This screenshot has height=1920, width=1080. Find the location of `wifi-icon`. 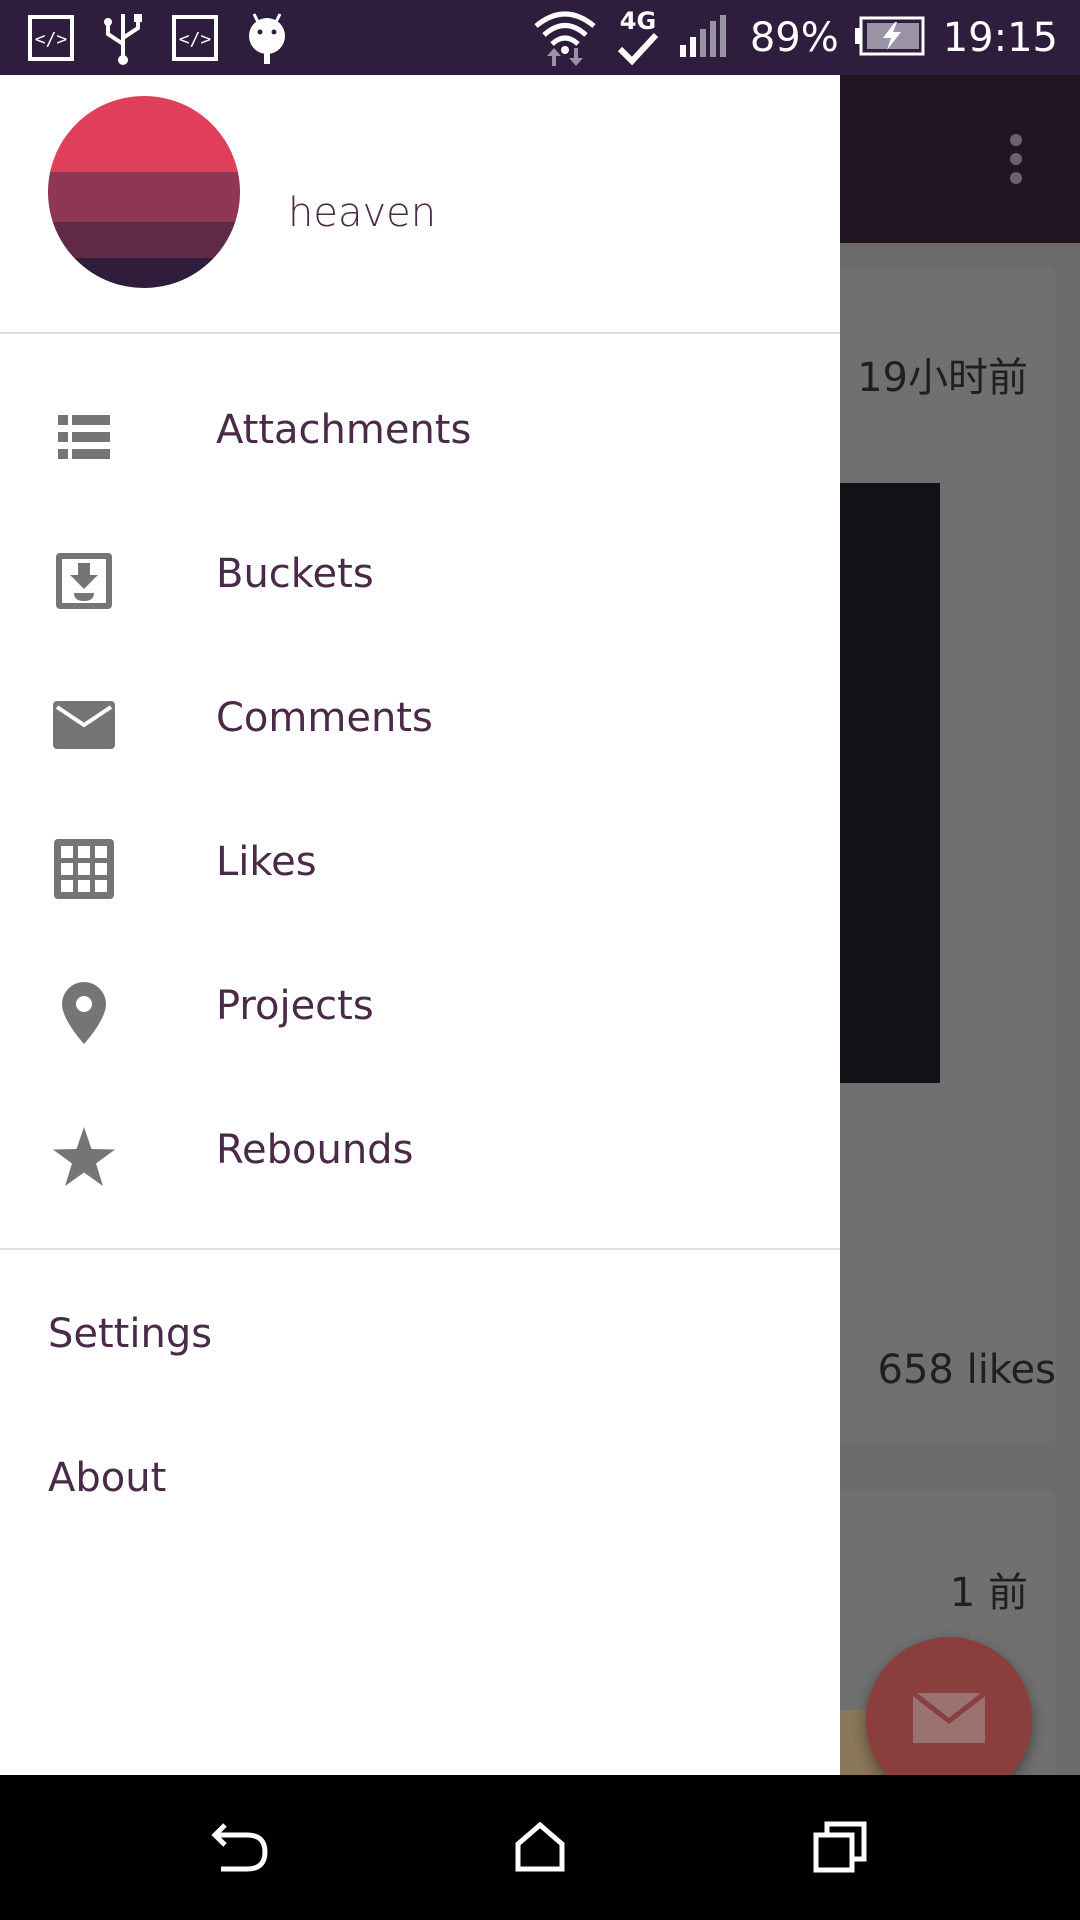

wifi-icon is located at coordinates (565, 38).